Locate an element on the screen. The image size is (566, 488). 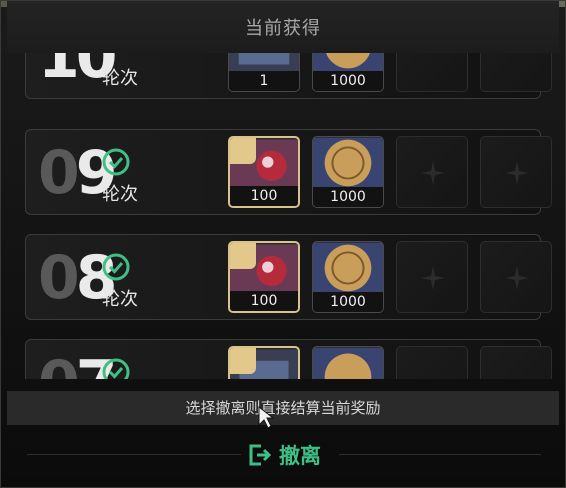
retreat-hint-text: 选择撤离则直接结算当前奖励 is located at coordinates (283, 408).